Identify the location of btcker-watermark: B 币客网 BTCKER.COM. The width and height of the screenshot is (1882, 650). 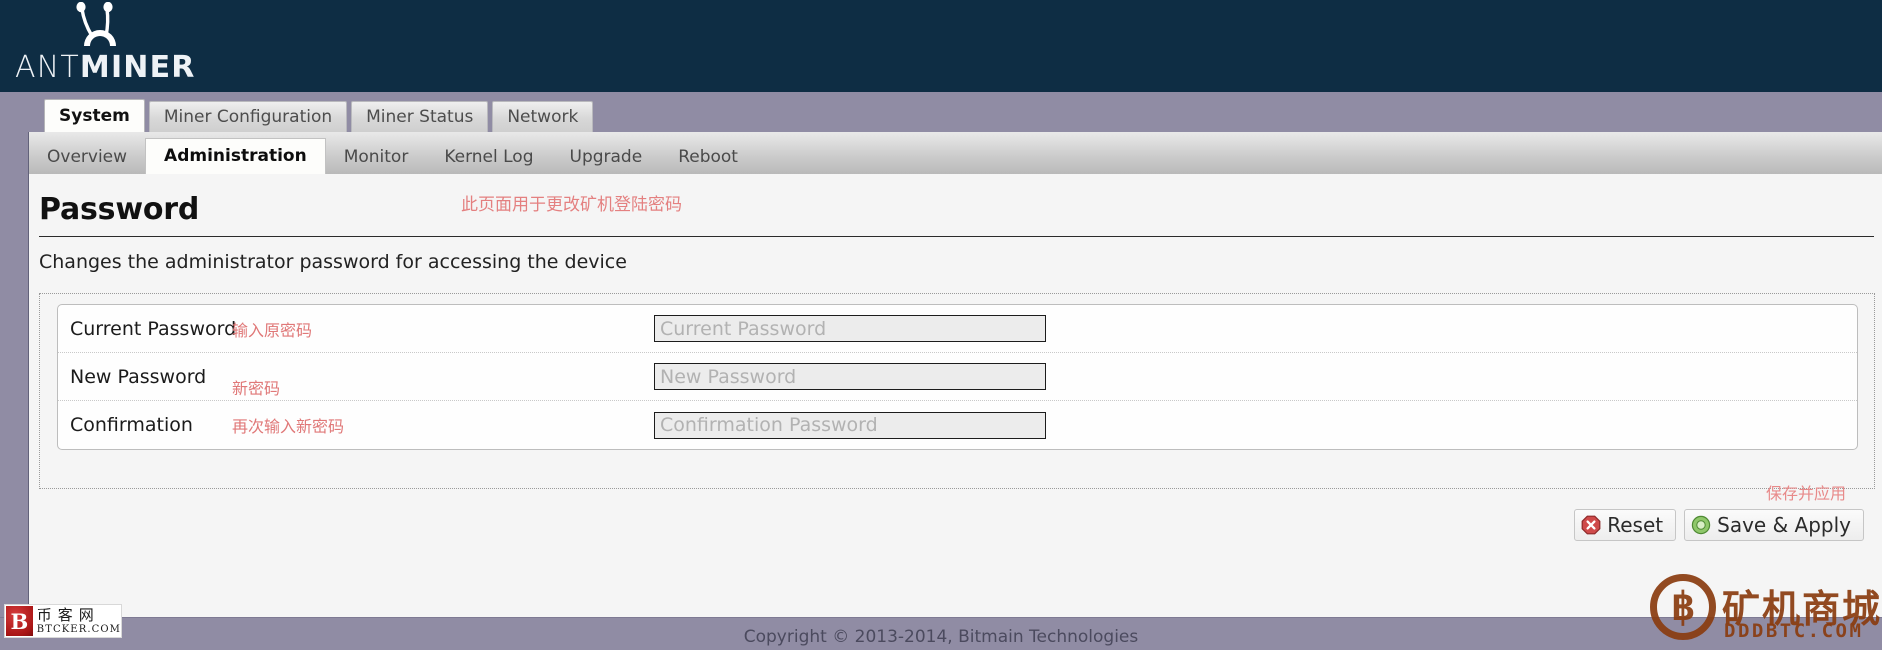
(63, 621).